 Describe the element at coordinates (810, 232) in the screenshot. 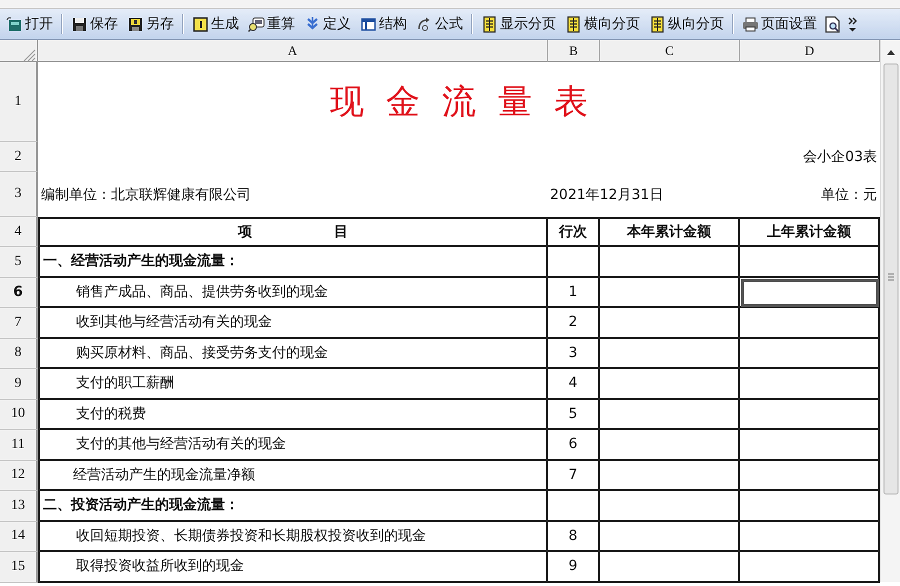

I see `column-heading: 上年累计金额` at that location.